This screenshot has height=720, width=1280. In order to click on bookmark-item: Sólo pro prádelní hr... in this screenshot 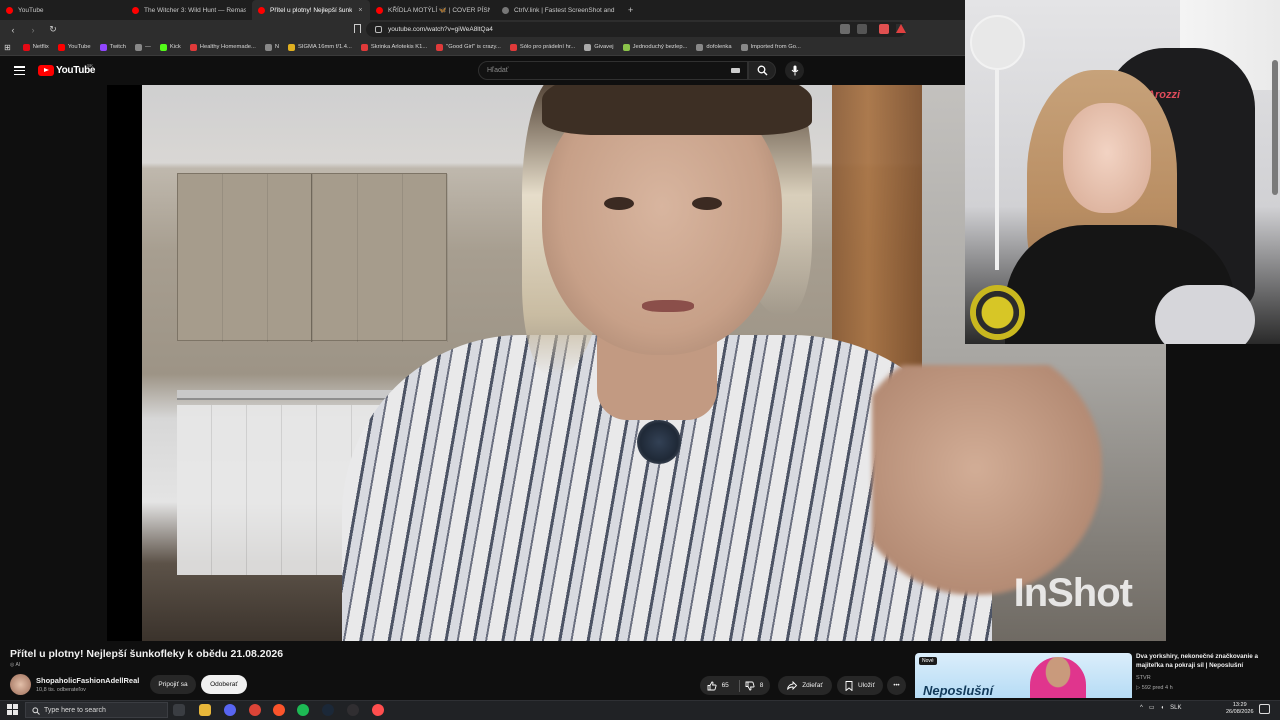, I will do `click(542, 47)`.